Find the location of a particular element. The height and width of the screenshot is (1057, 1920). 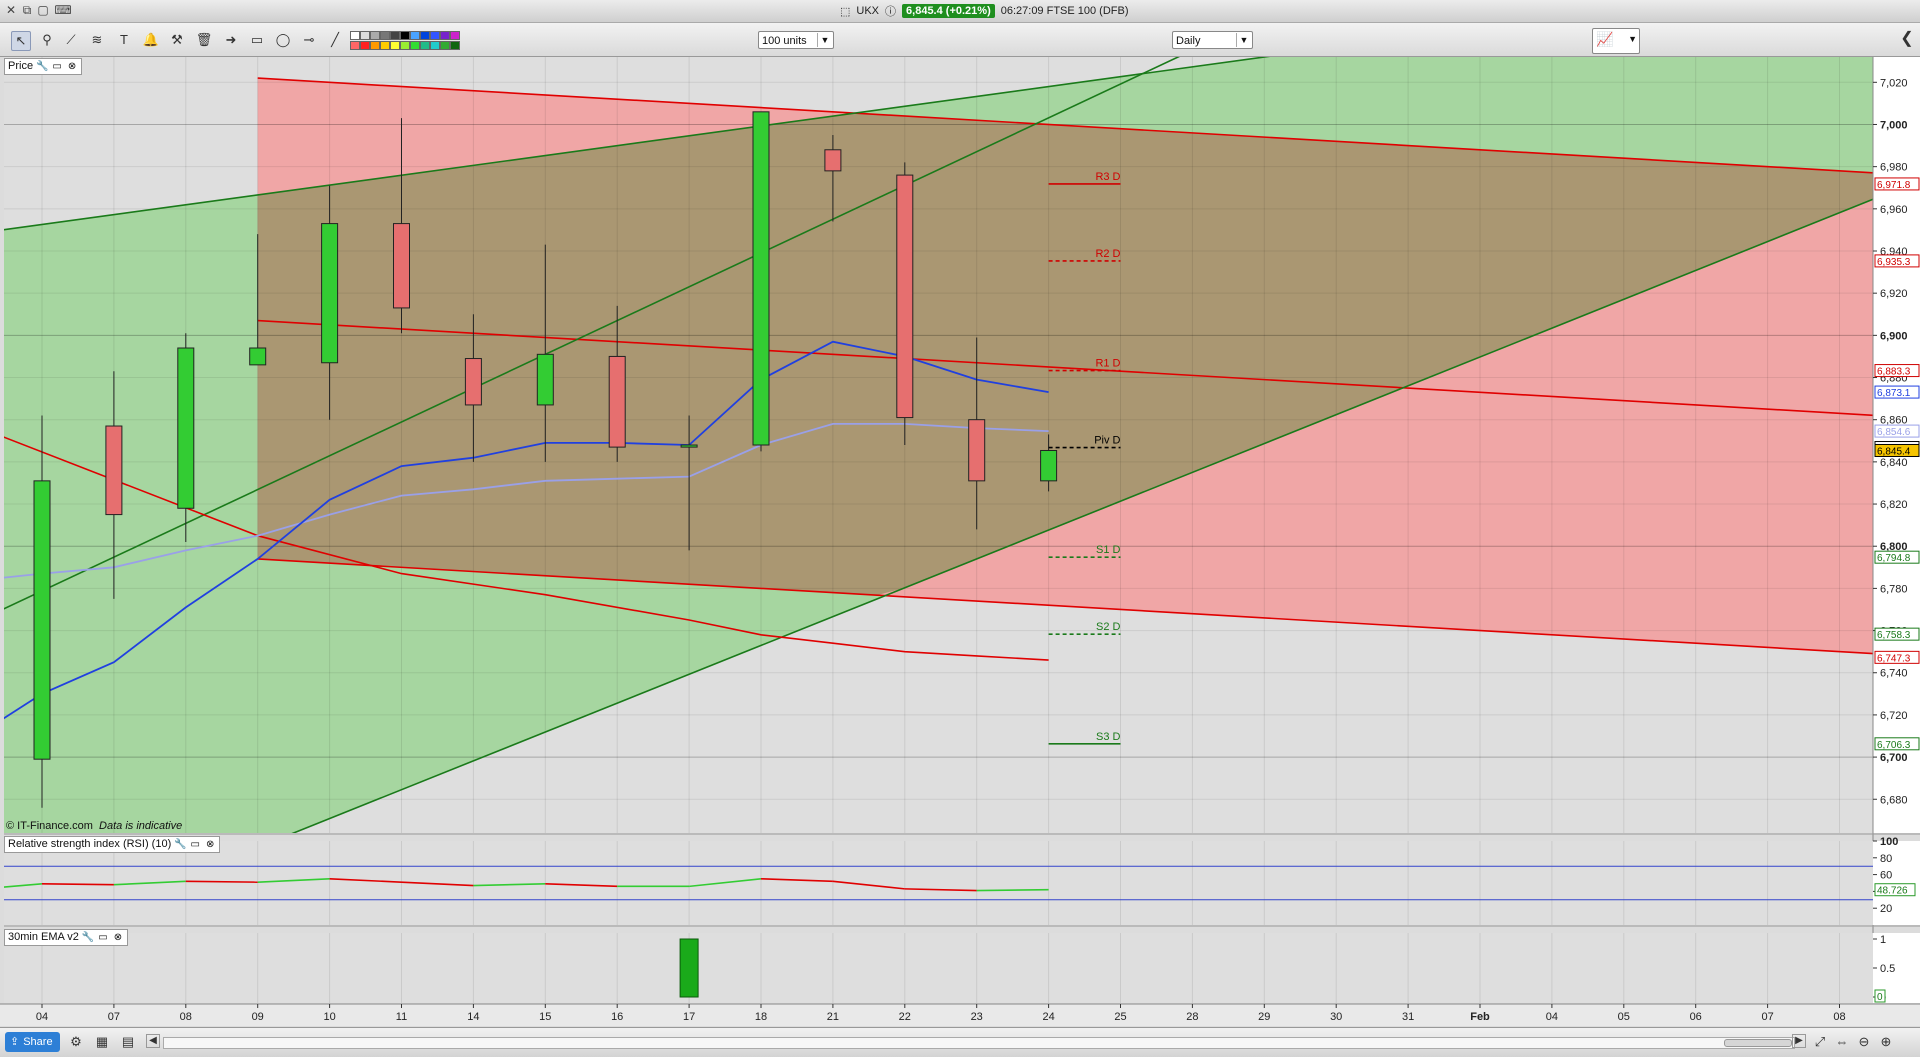

y-tick-label: 100 is located at coordinates (1889, 842).